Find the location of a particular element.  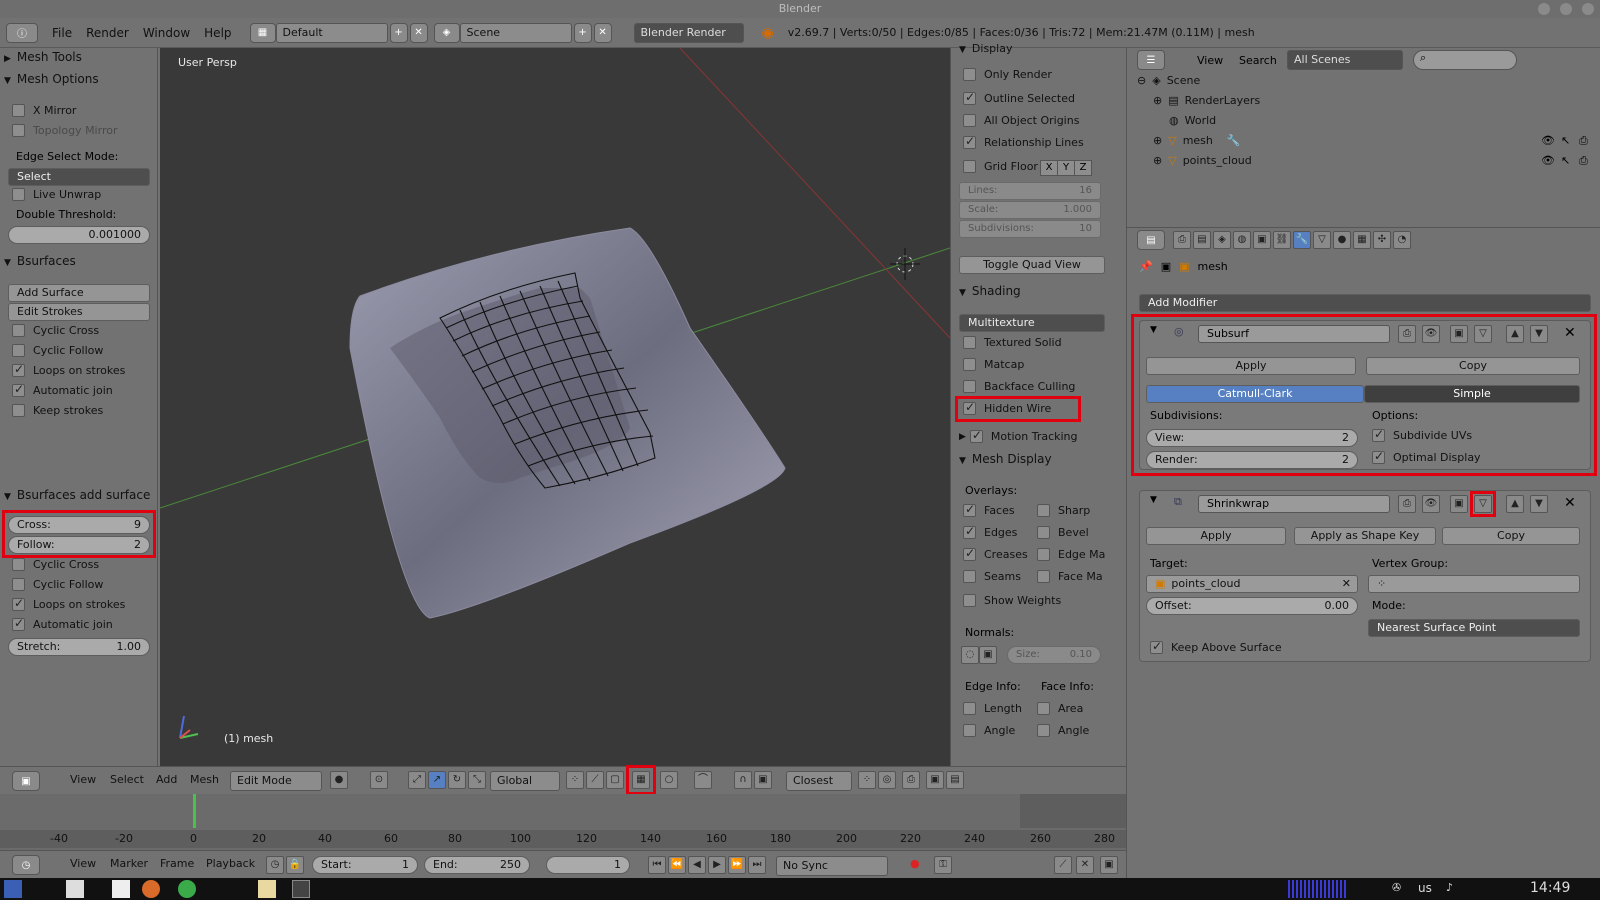

visibility-eye-icon: 👁 is located at coordinates (1548, 160).